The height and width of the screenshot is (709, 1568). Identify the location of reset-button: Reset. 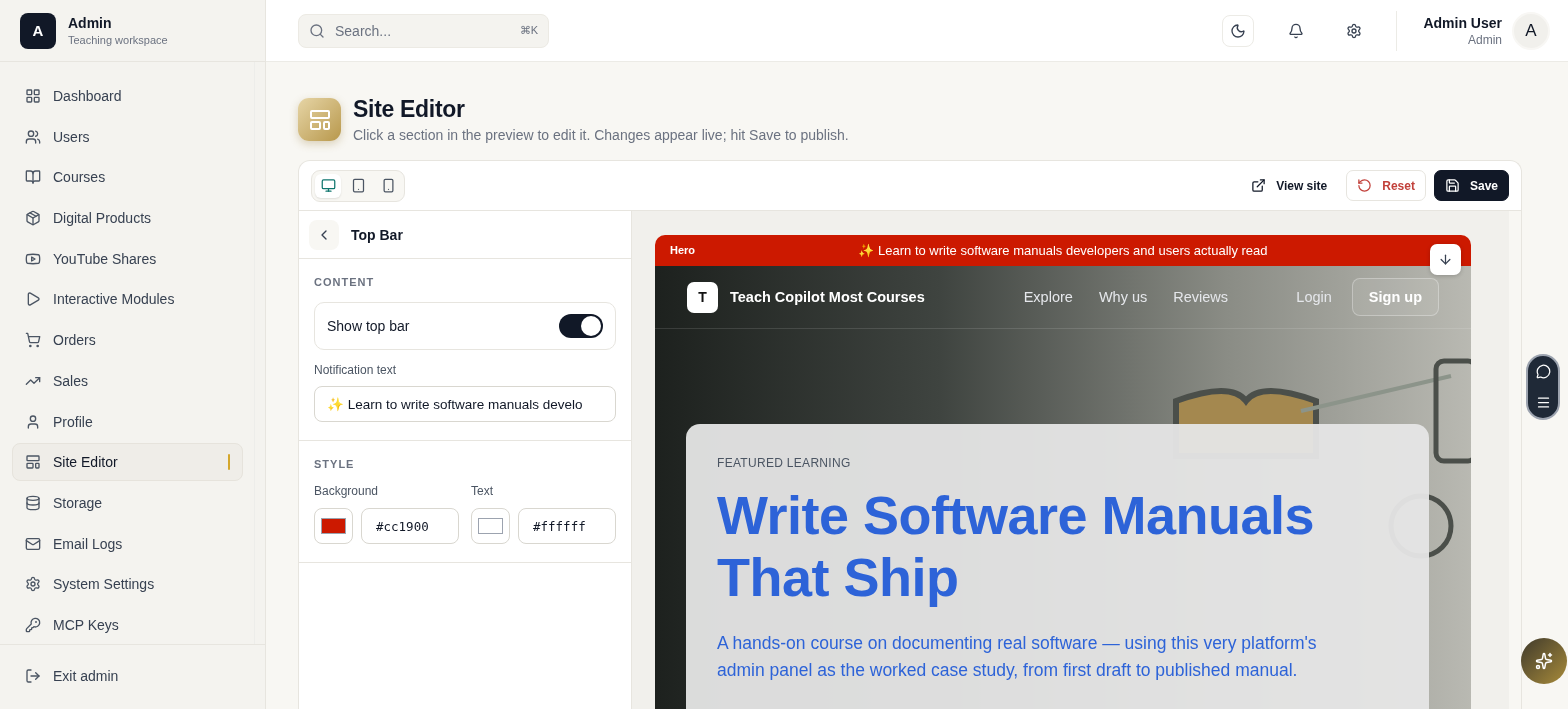
(1386, 185).